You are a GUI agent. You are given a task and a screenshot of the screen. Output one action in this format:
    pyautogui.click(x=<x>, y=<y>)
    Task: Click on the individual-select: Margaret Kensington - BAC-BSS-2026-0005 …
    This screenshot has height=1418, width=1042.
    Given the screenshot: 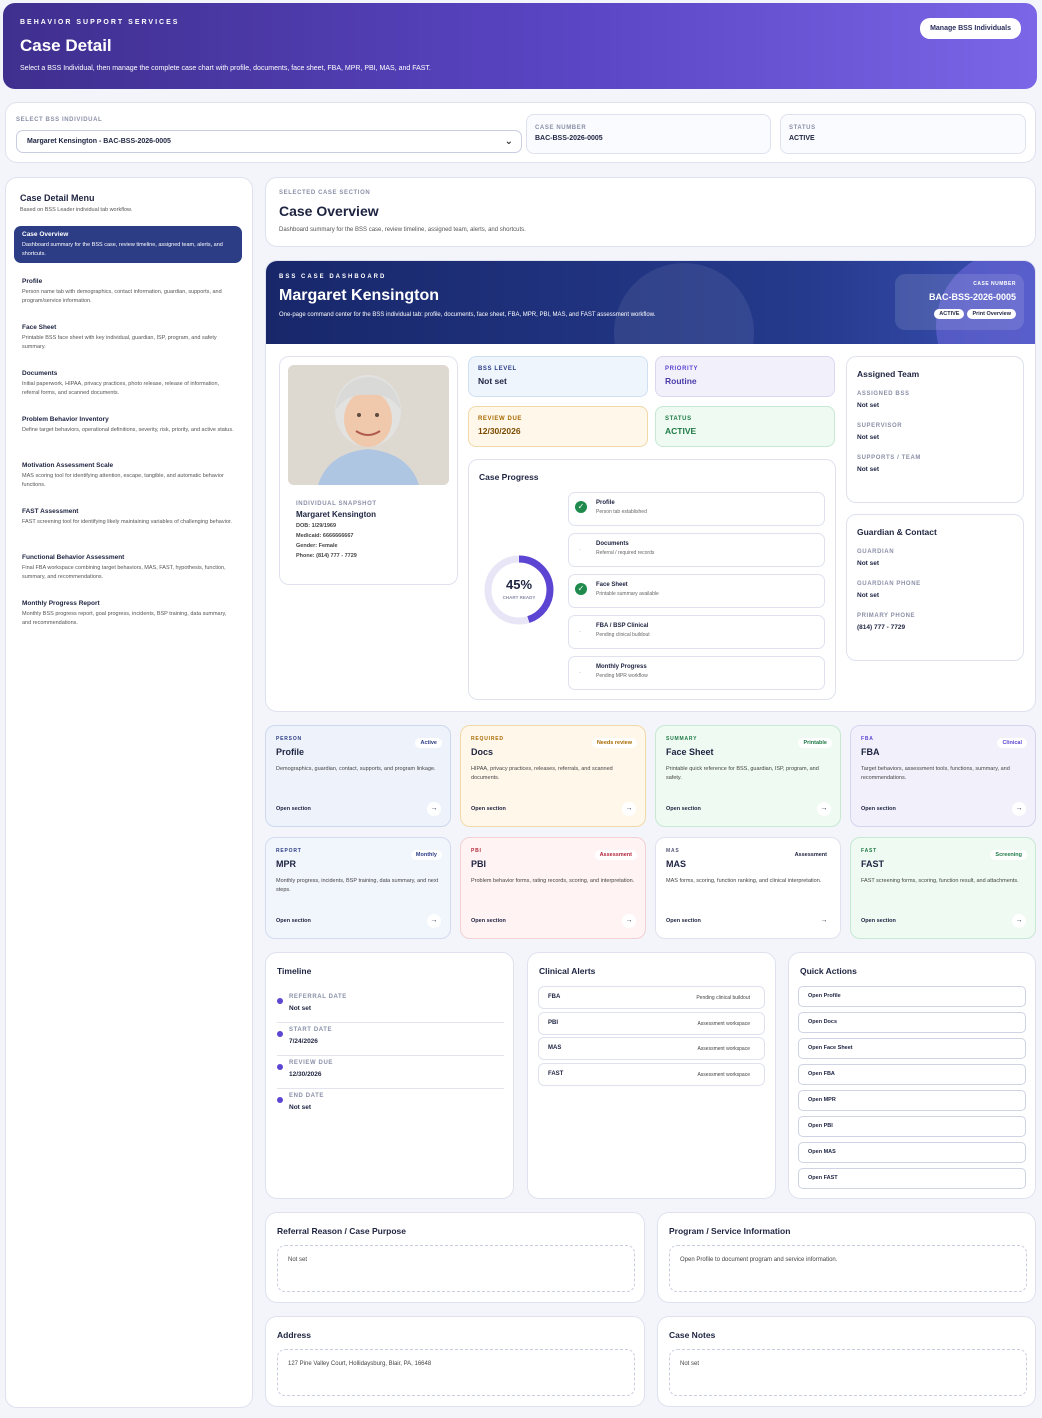 What is the action you would take?
    pyautogui.click(x=269, y=141)
    